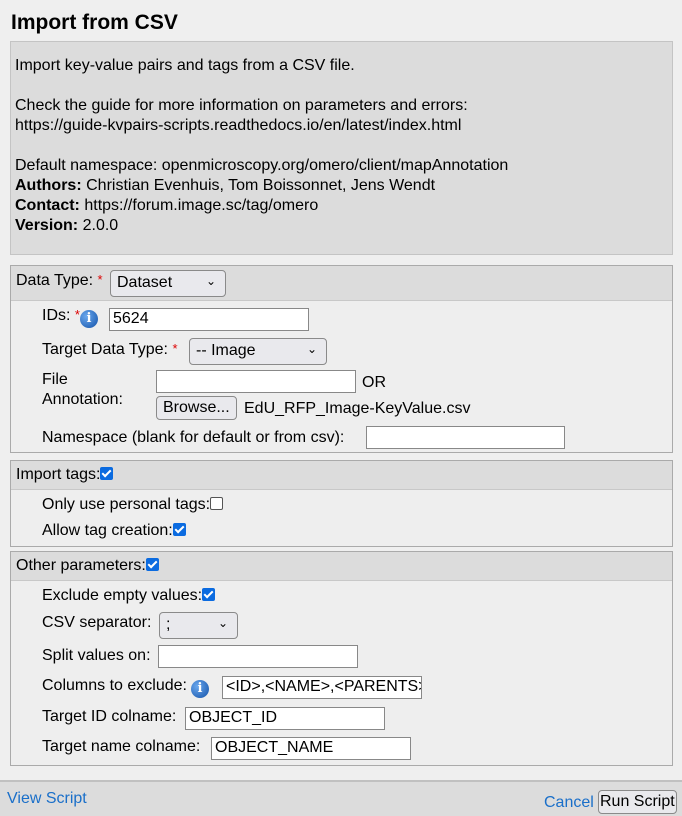 The width and height of the screenshot is (682, 816). Describe the element at coordinates (82, 399) in the screenshot. I see `file-label-2: Annotation:` at that location.